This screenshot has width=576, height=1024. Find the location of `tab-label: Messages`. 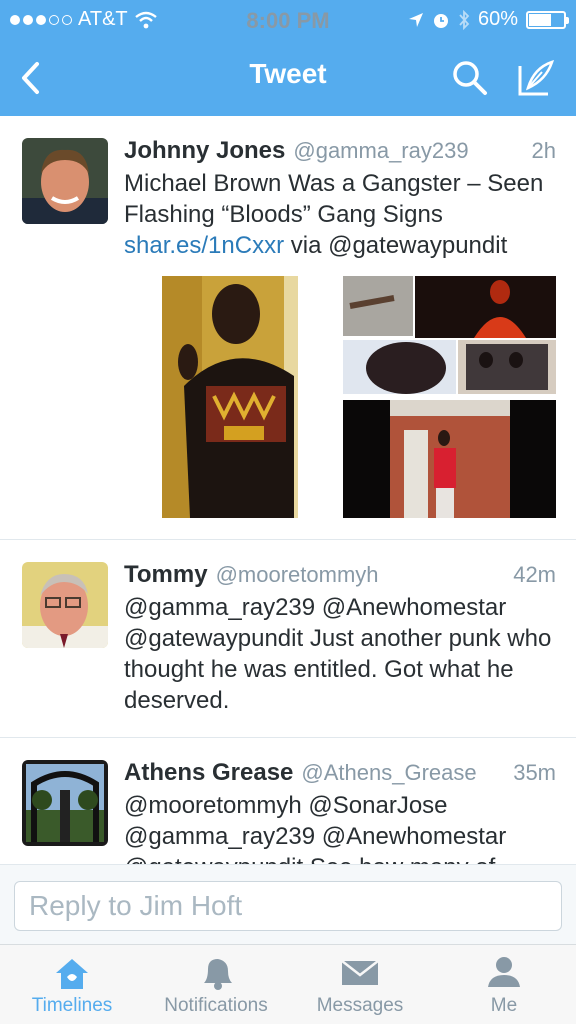

tab-label: Messages is located at coordinates (360, 1005).